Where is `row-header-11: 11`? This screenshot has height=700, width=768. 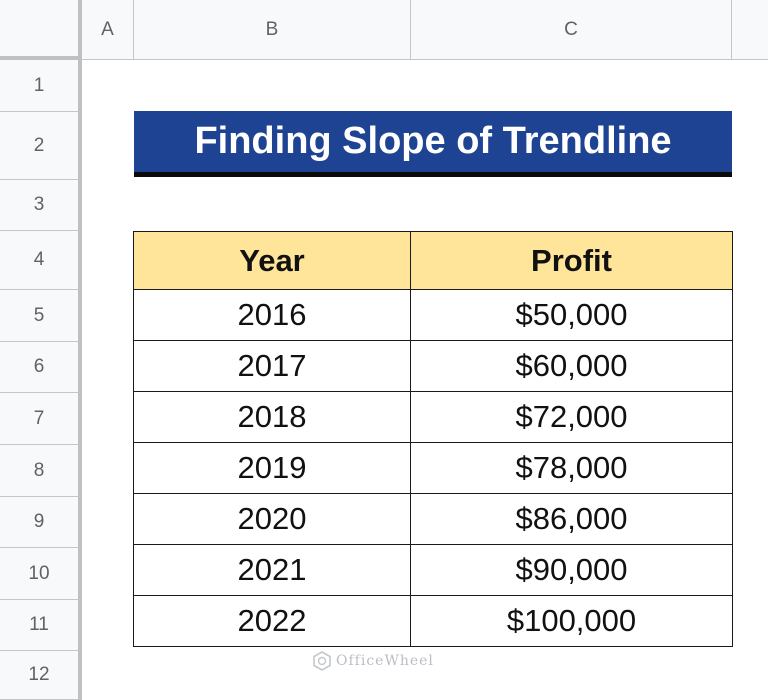
row-header-11: 11 is located at coordinates (41, 625).